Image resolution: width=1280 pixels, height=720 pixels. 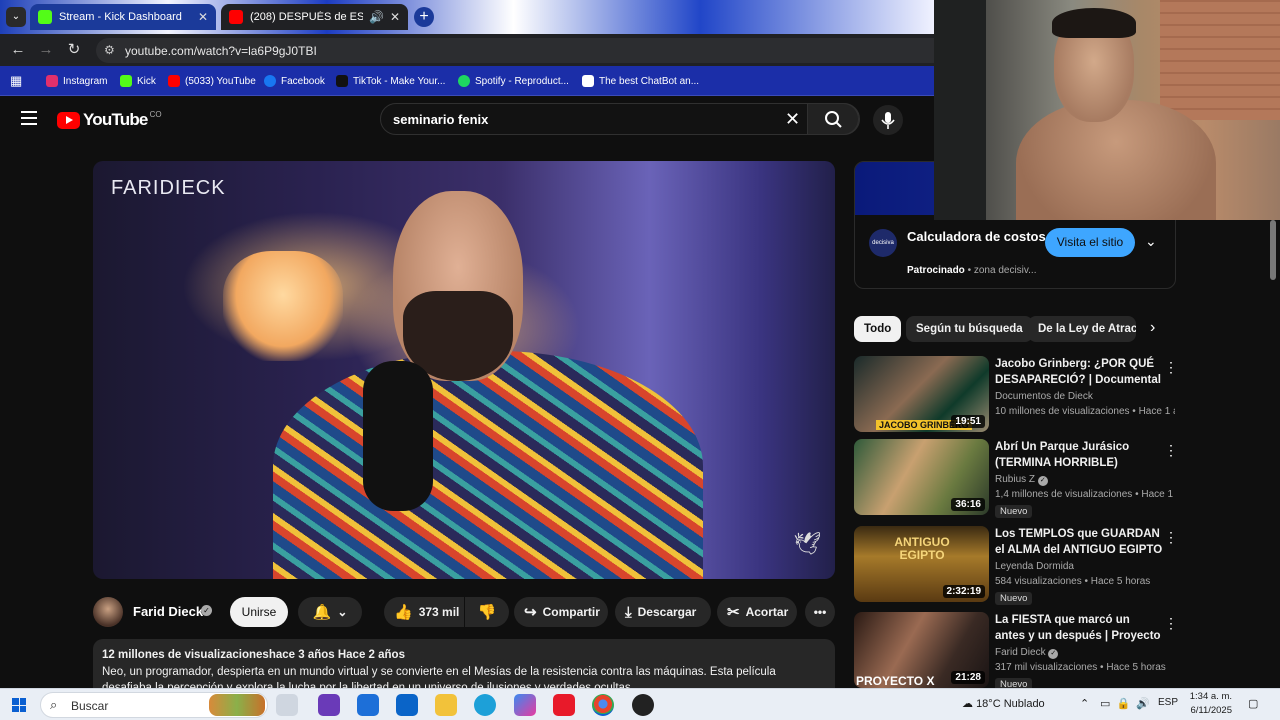 What do you see at coordinates (968, 421) in the screenshot?
I see `duration-badge: 19:51` at bounding box center [968, 421].